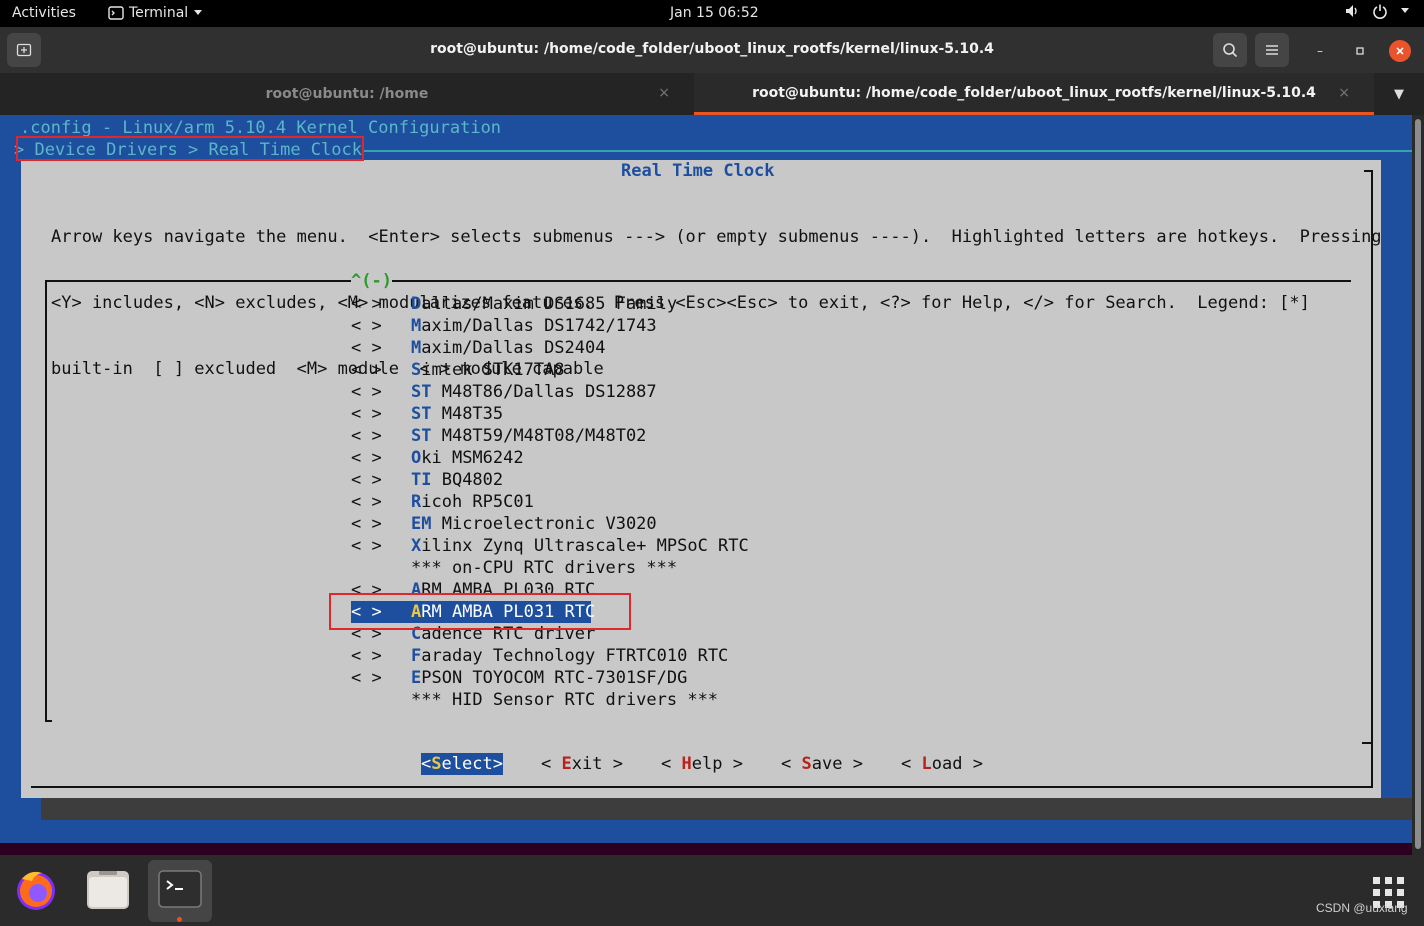  I want to click on close-icon, so click(1400, 51).